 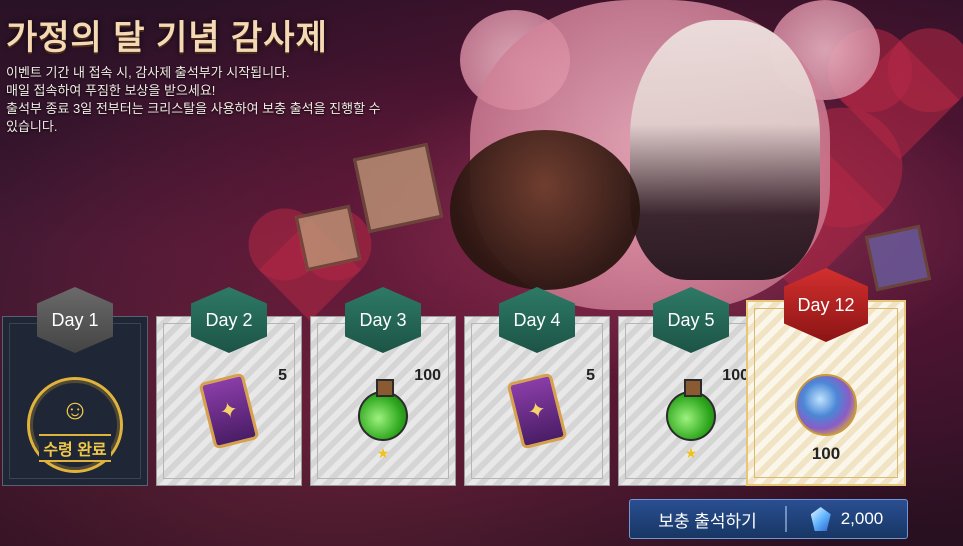 I want to click on day-card-2: Day 2 5 ✦, so click(x=229, y=386).